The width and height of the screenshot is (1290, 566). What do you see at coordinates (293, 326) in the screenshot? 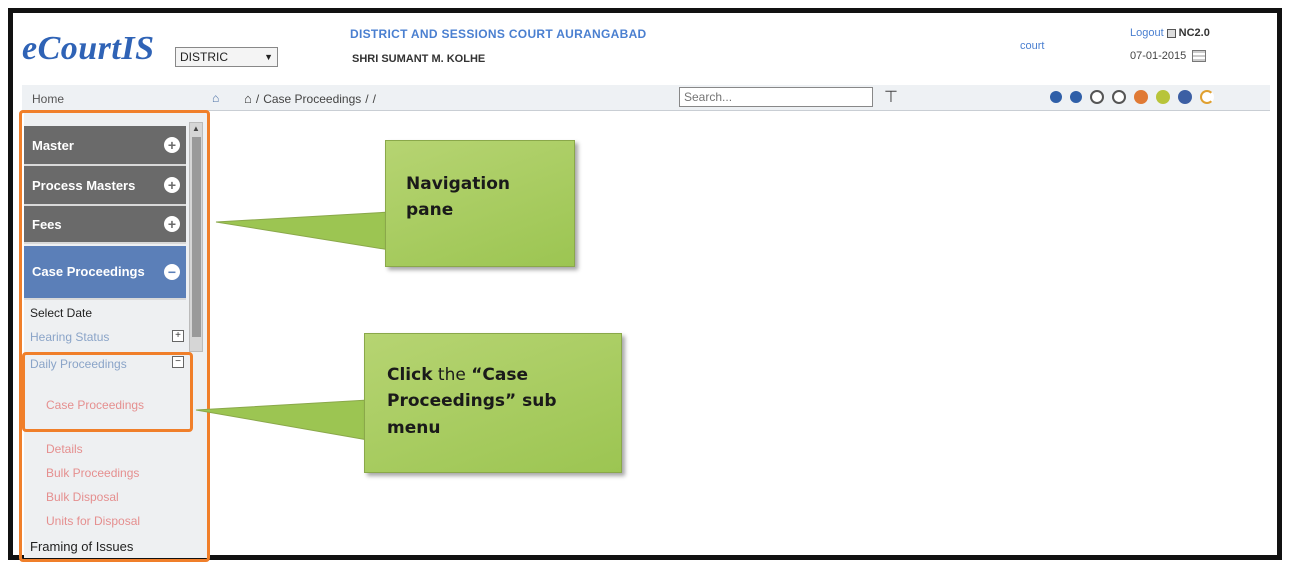
I see `callout-pointers` at bounding box center [293, 326].